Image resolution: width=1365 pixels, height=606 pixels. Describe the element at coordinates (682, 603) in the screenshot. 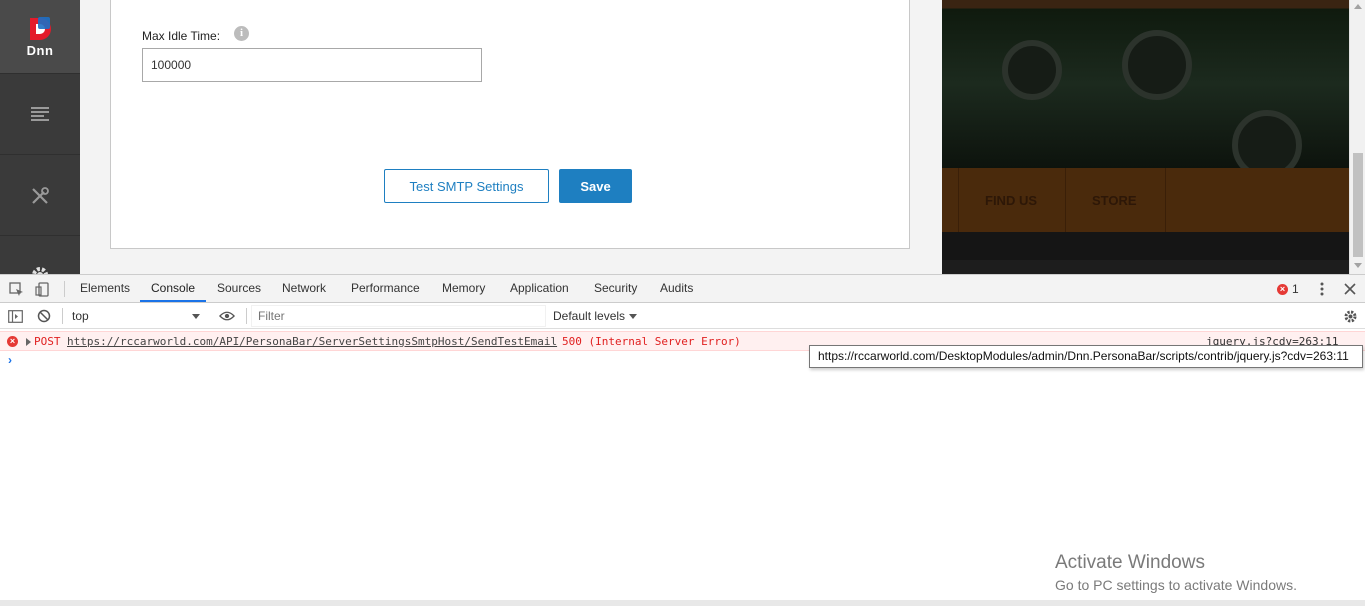

I see `horizontal-scrollbar` at that location.